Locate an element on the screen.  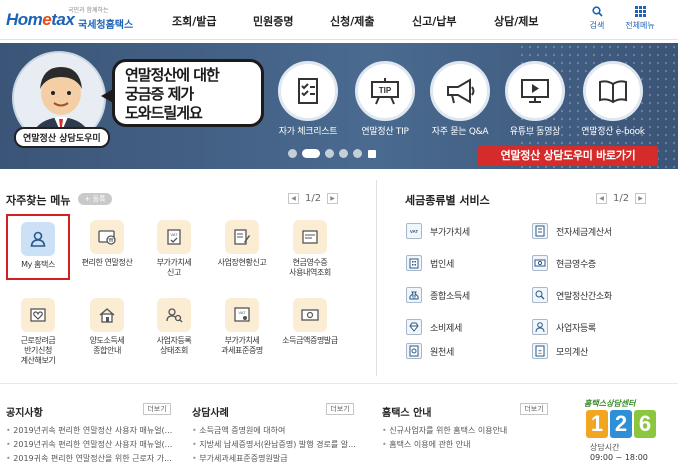
fav-business-registration-status: 사업자등록 상태조회 is located at coordinates (174, 327).